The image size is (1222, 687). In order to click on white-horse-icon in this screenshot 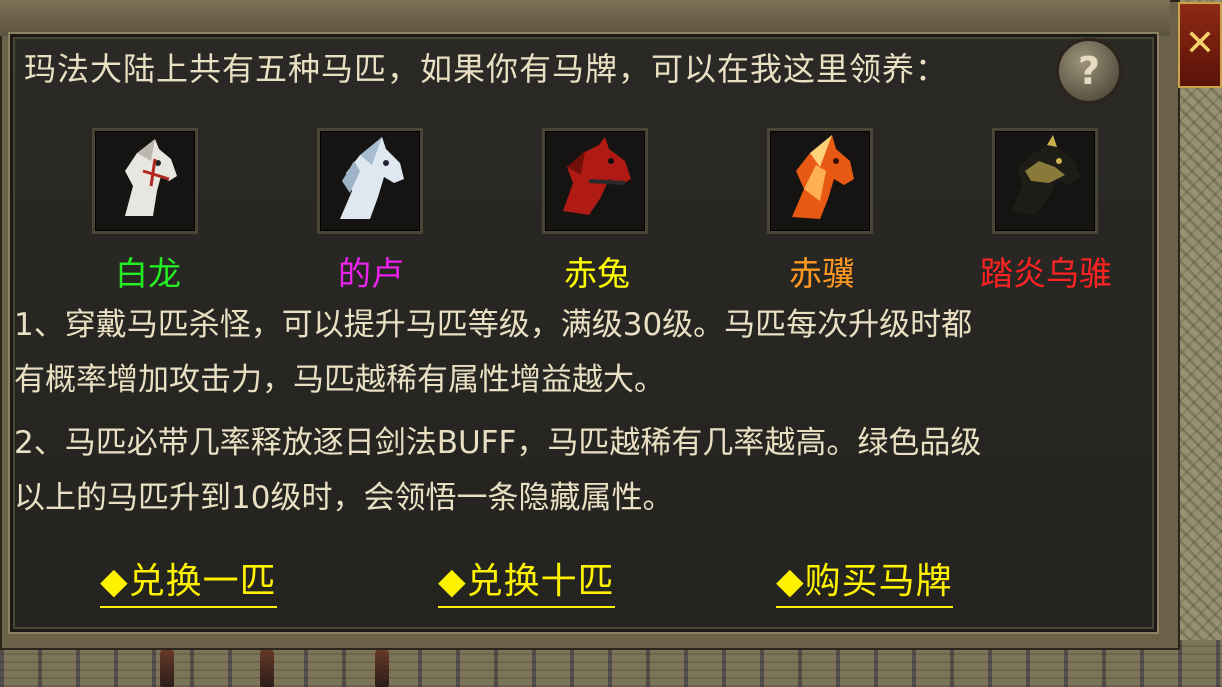, I will do `click(151, 177)`.